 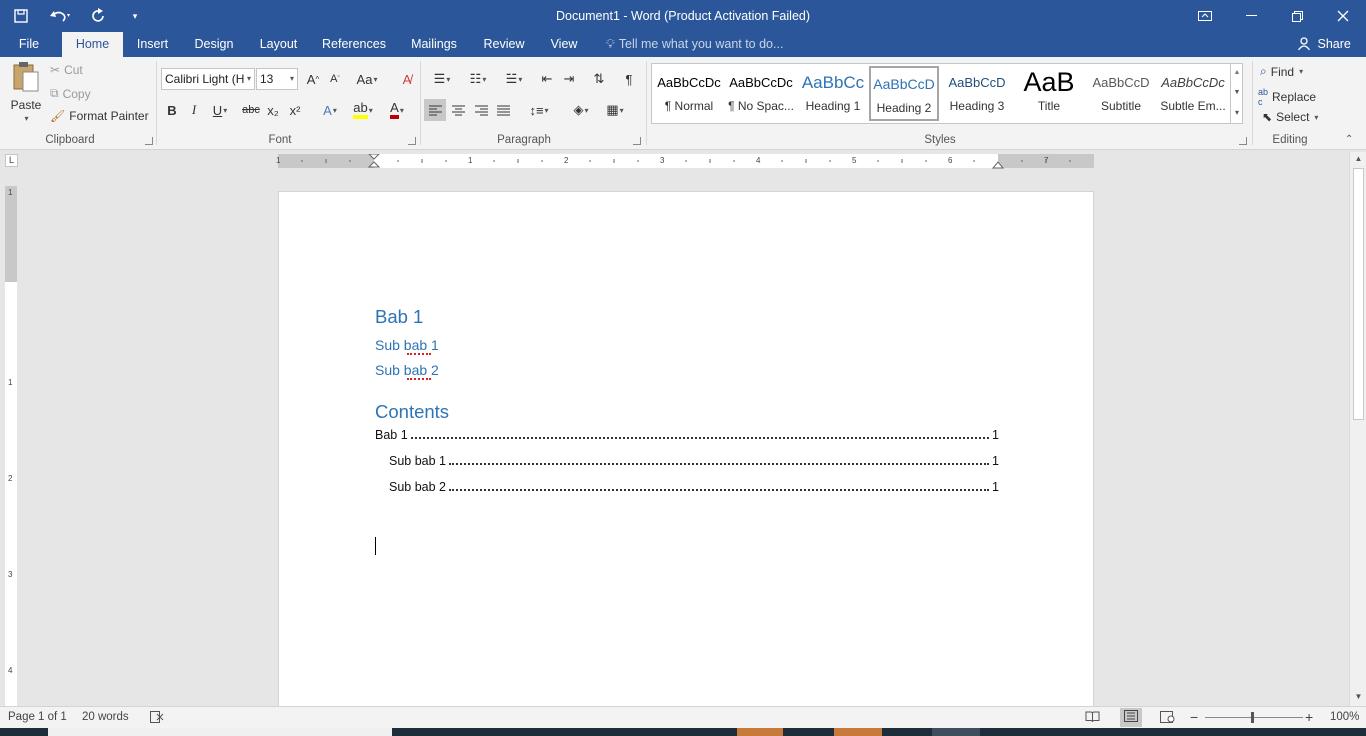 What do you see at coordinates (26, 94) in the screenshot?
I see `paste-button: Paste ▾` at bounding box center [26, 94].